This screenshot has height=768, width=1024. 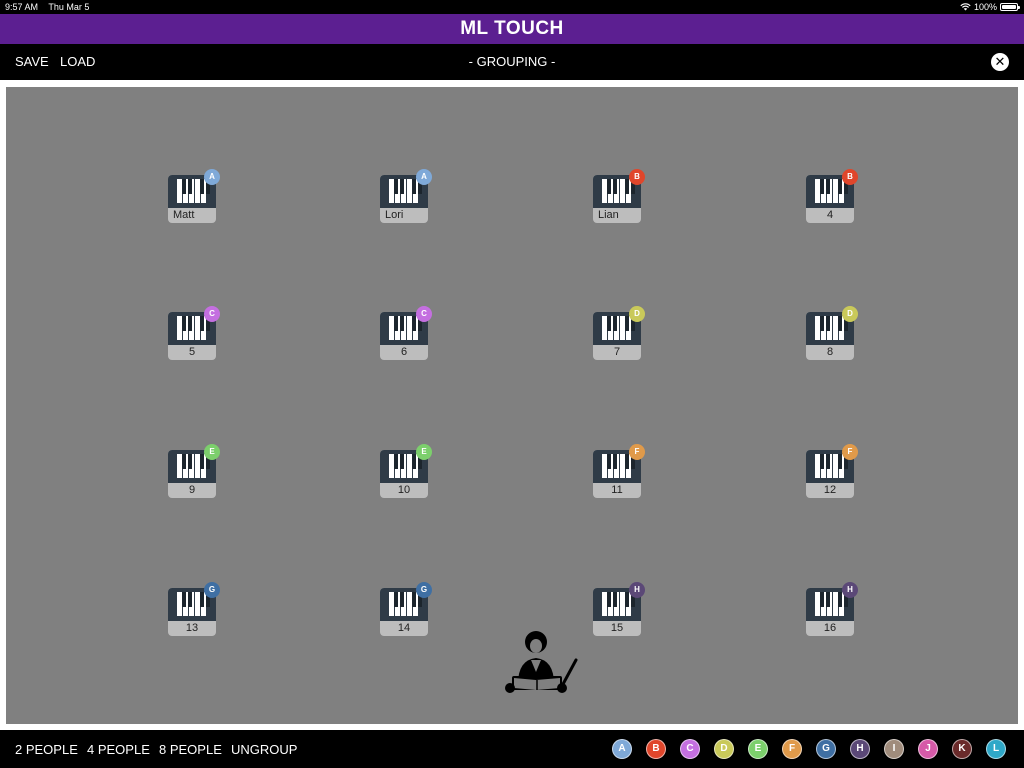 What do you see at coordinates (928, 749) in the screenshot?
I see `group-select-j: J` at bounding box center [928, 749].